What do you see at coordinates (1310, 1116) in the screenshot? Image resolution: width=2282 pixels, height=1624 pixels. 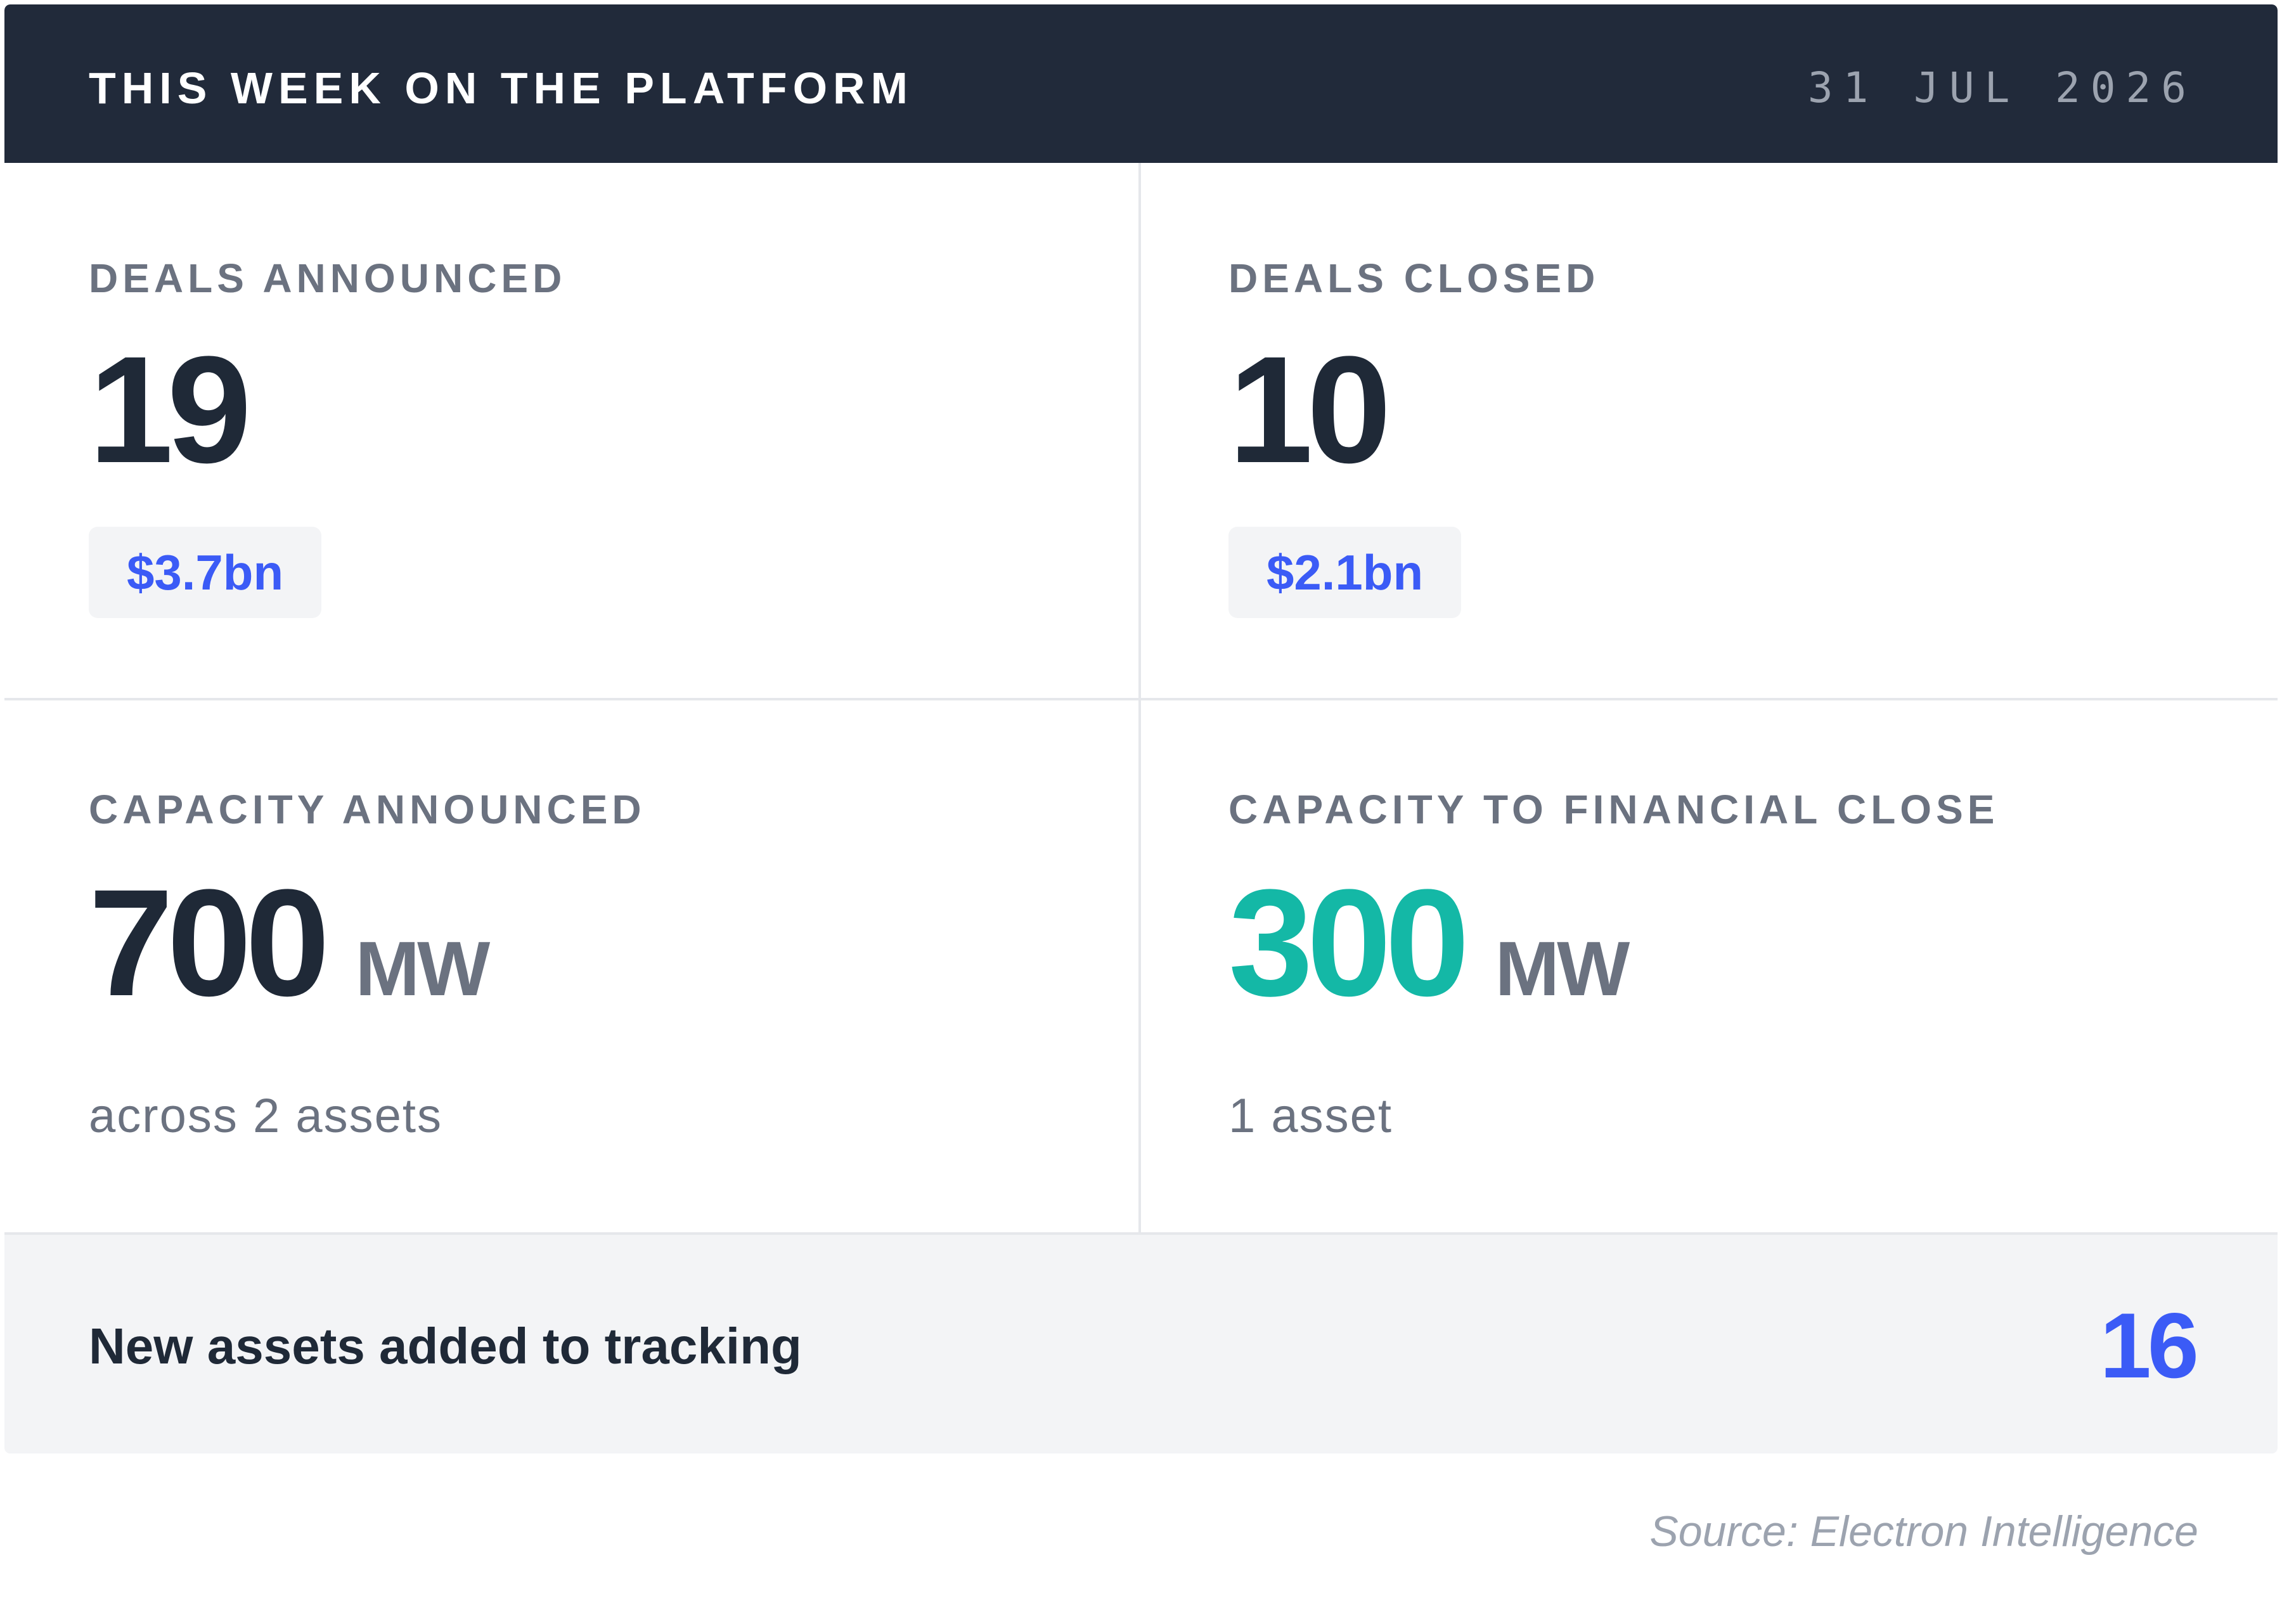 I see `capacity-financial-close-note: 1 asset` at bounding box center [1310, 1116].